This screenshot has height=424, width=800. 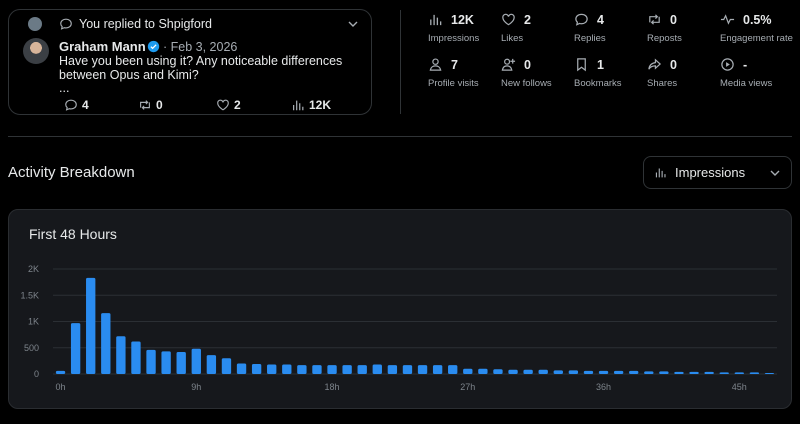 I want to click on like-action: 2, so click(x=228, y=105).